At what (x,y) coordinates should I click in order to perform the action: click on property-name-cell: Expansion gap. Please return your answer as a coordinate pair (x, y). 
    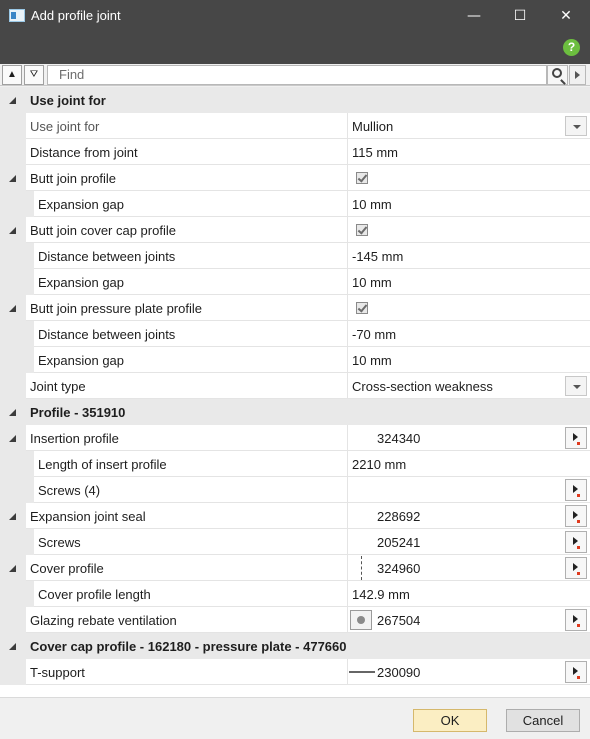
    Looking at the image, I should click on (190, 204).